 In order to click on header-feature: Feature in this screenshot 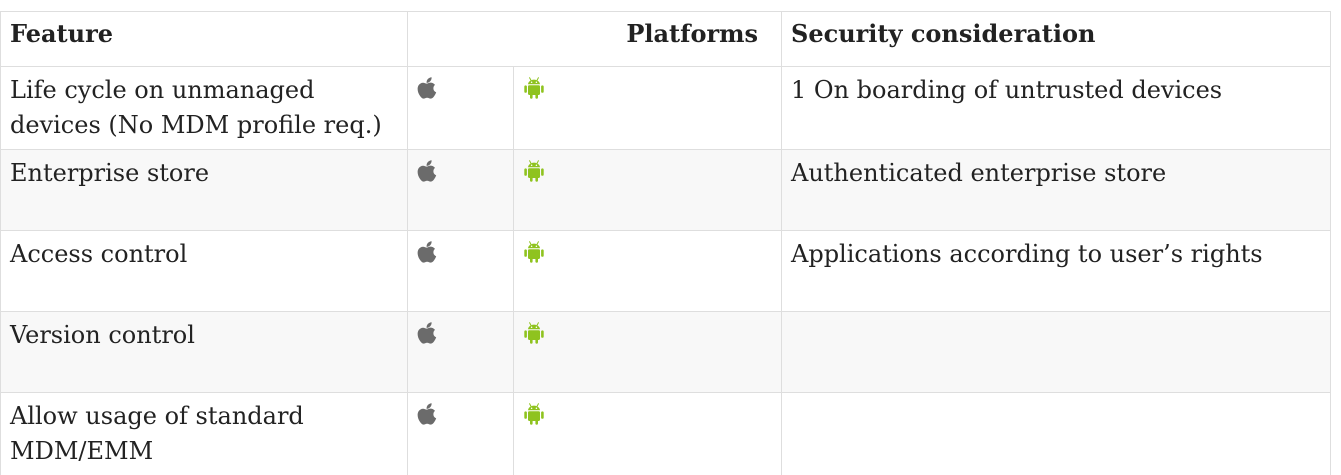, I will do `click(204, 39)`.